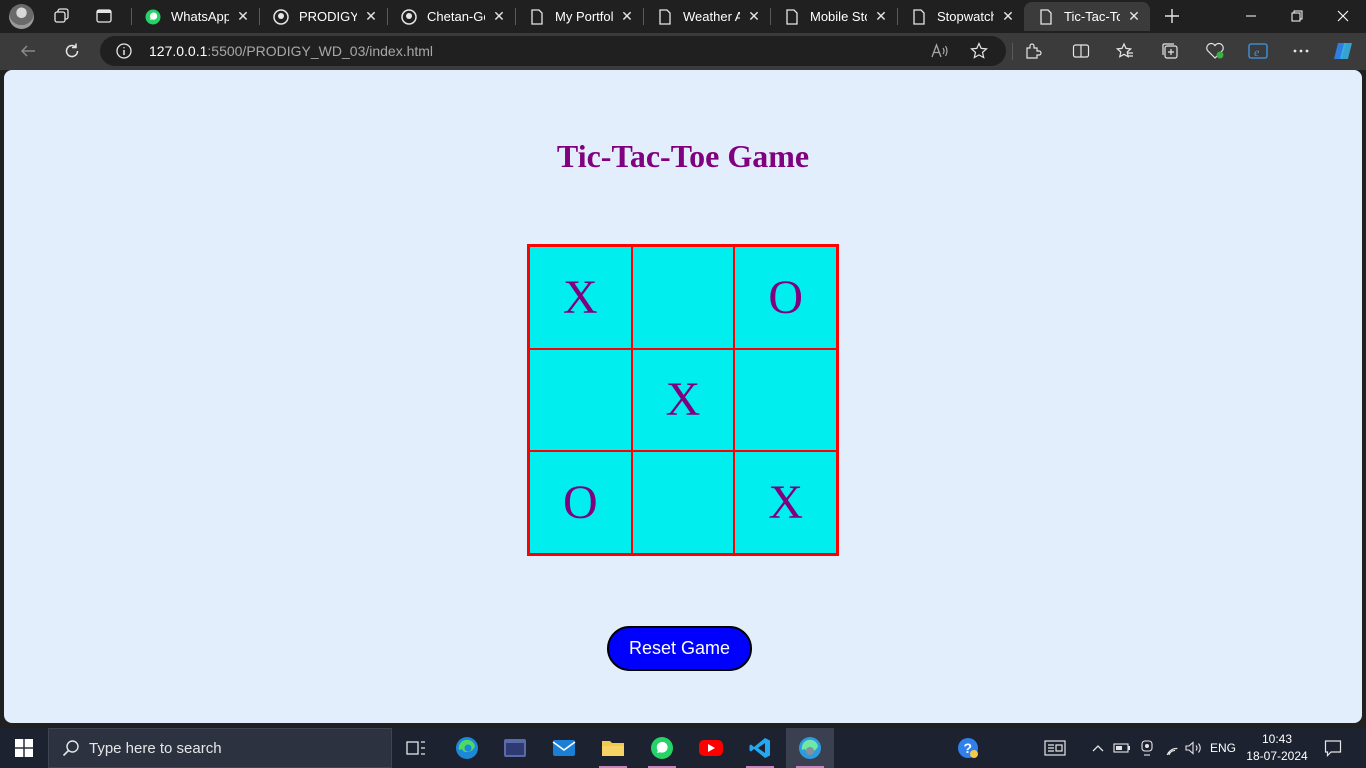  What do you see at coordinates (1194, 748) in the screenshot?
I see `volume-icon` at bounding box center [1194, 748].